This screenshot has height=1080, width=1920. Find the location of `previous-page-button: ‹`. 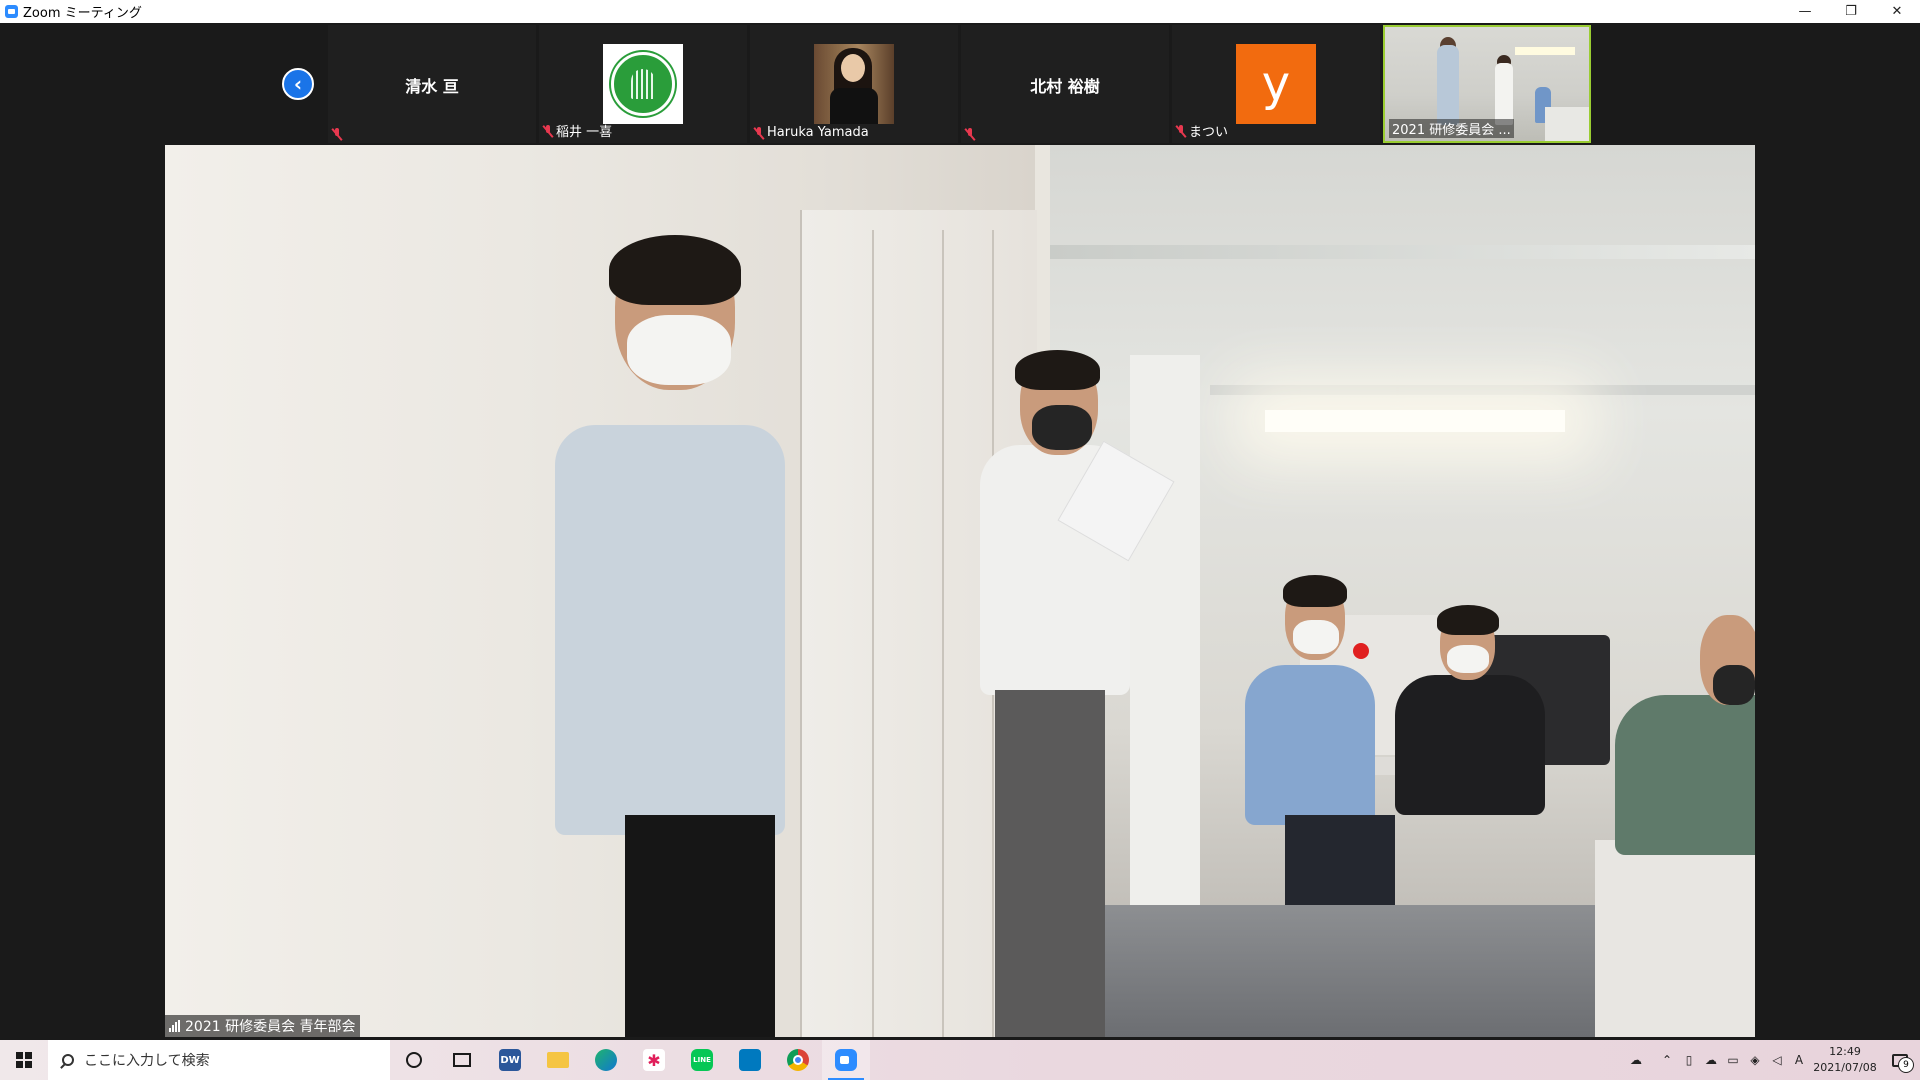

previous-page-button: ‹ is located at coordinates (298, 84).